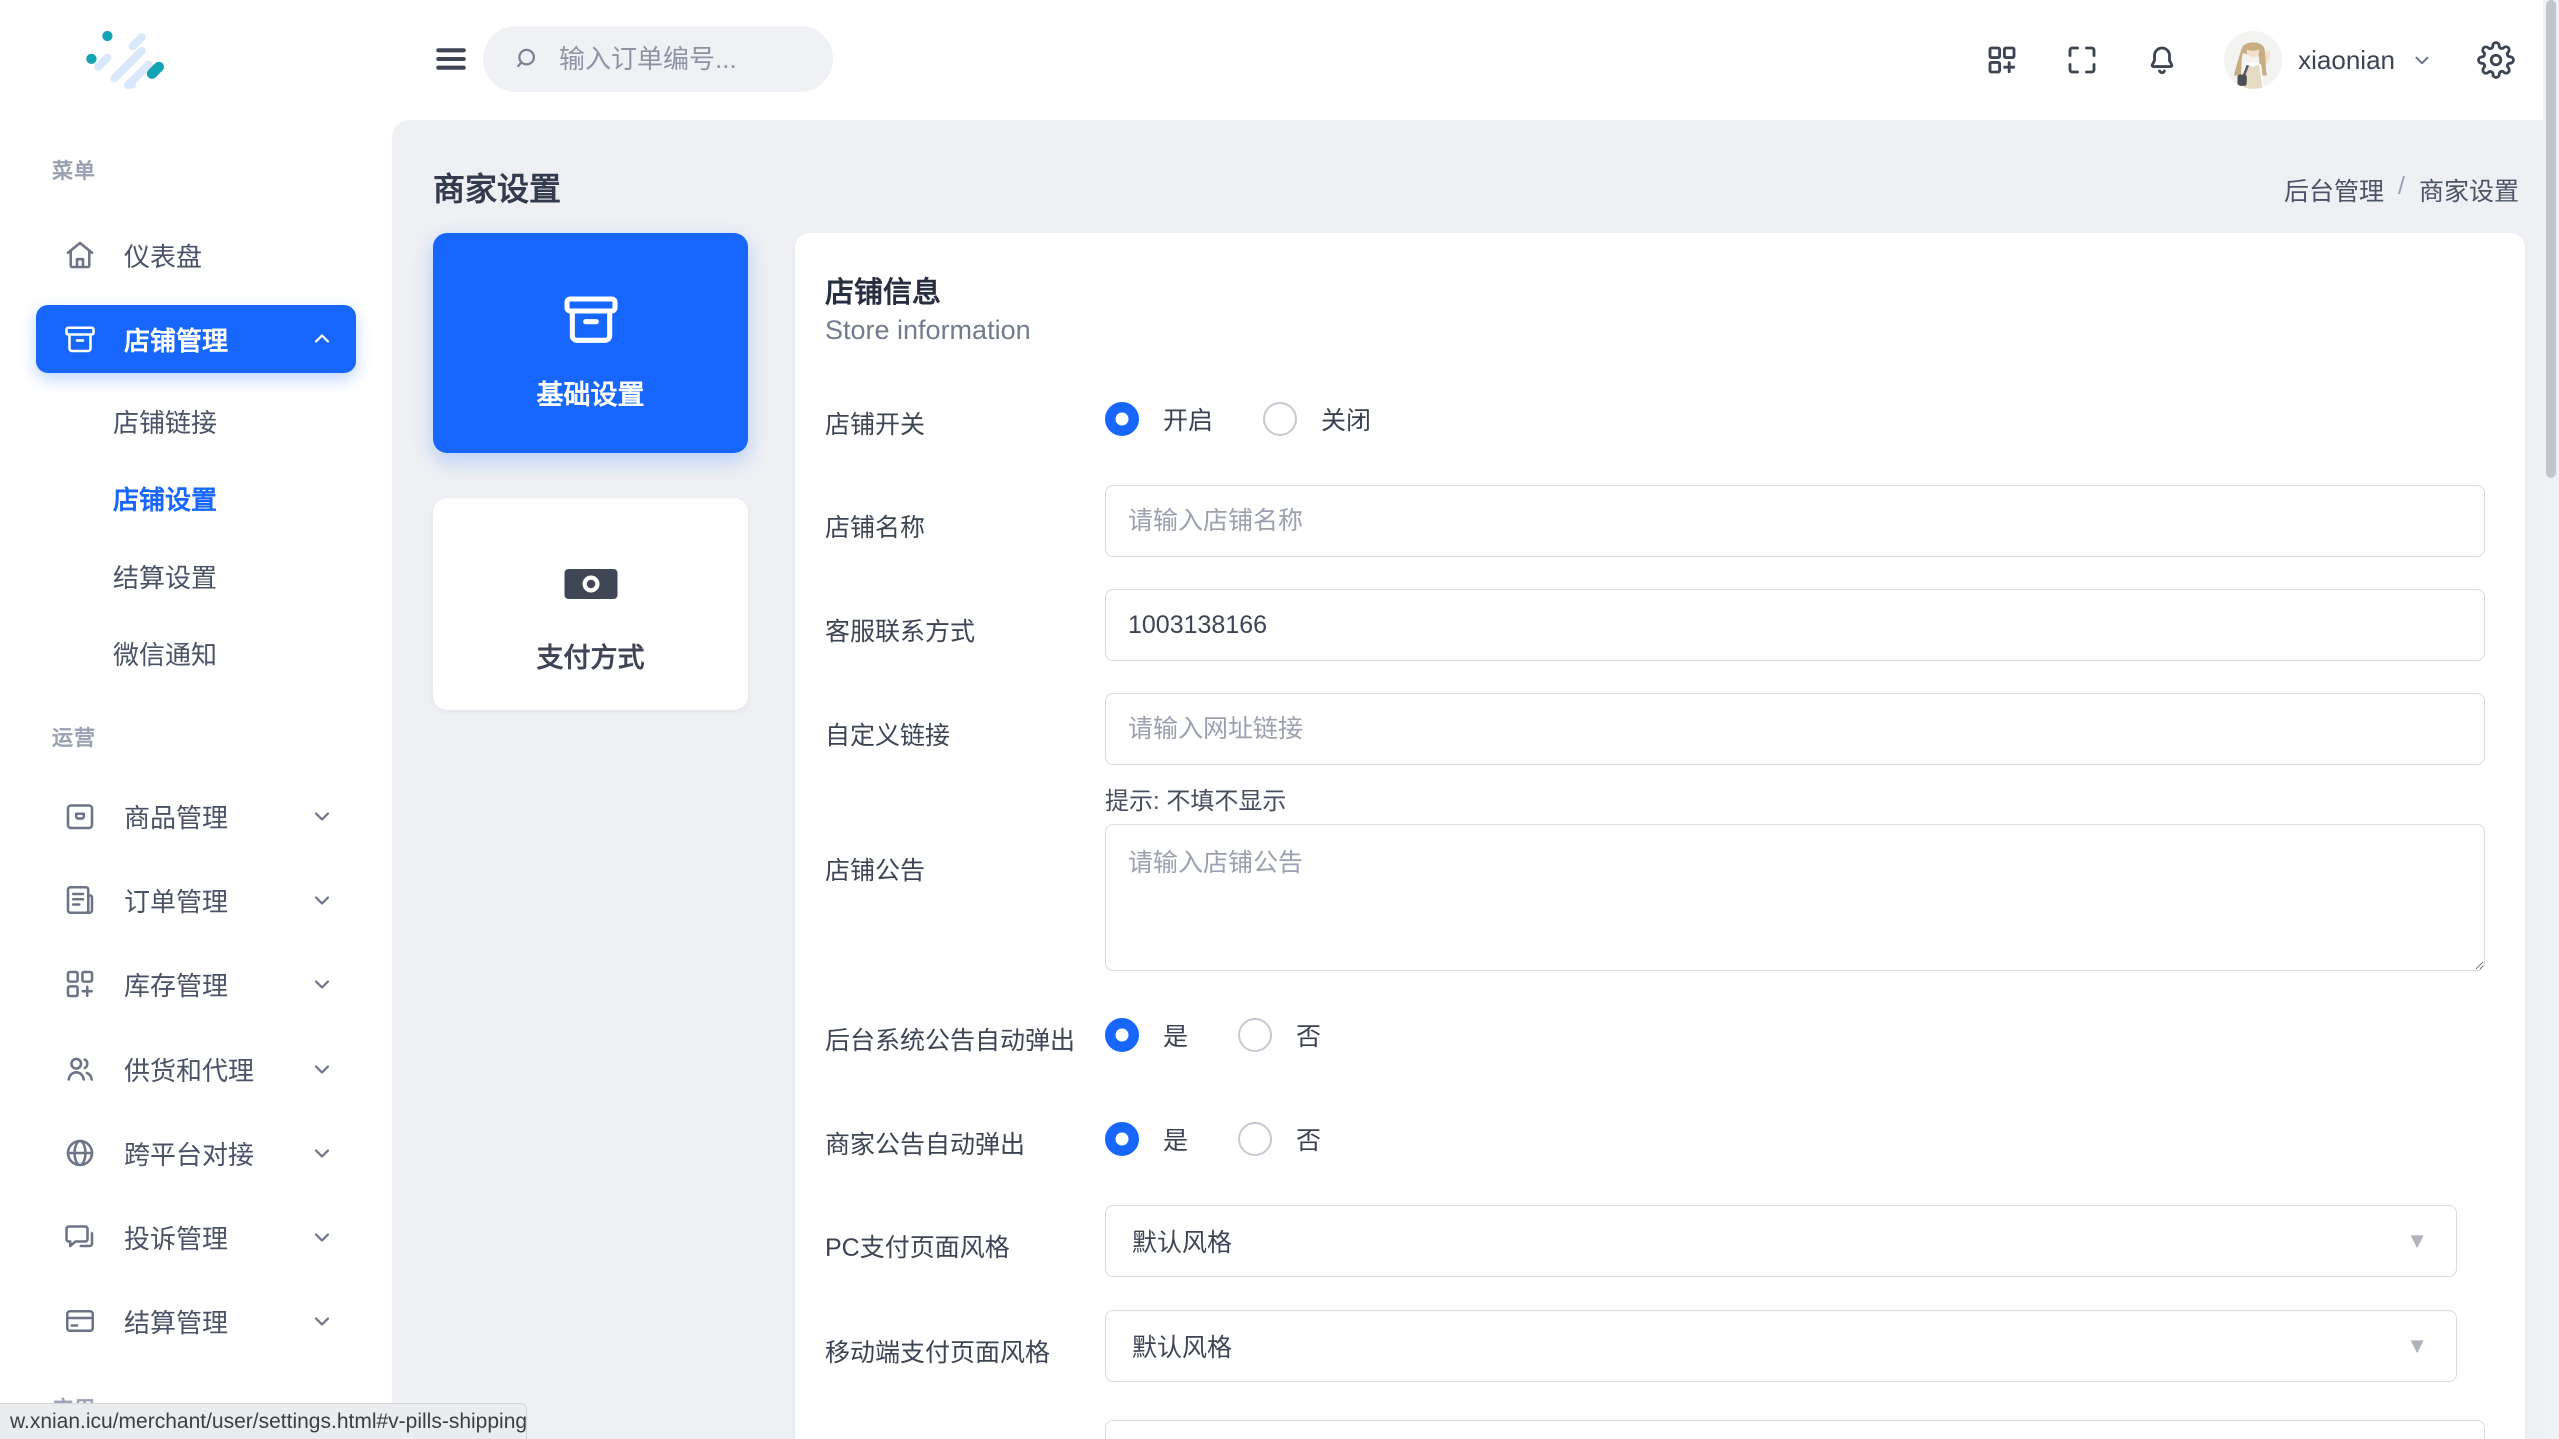 The image size is (2559, 1439). Describe the element at coordinates (74, 171) in the screenshot. I see `sidebar-section-menu: 菜单` at that location.